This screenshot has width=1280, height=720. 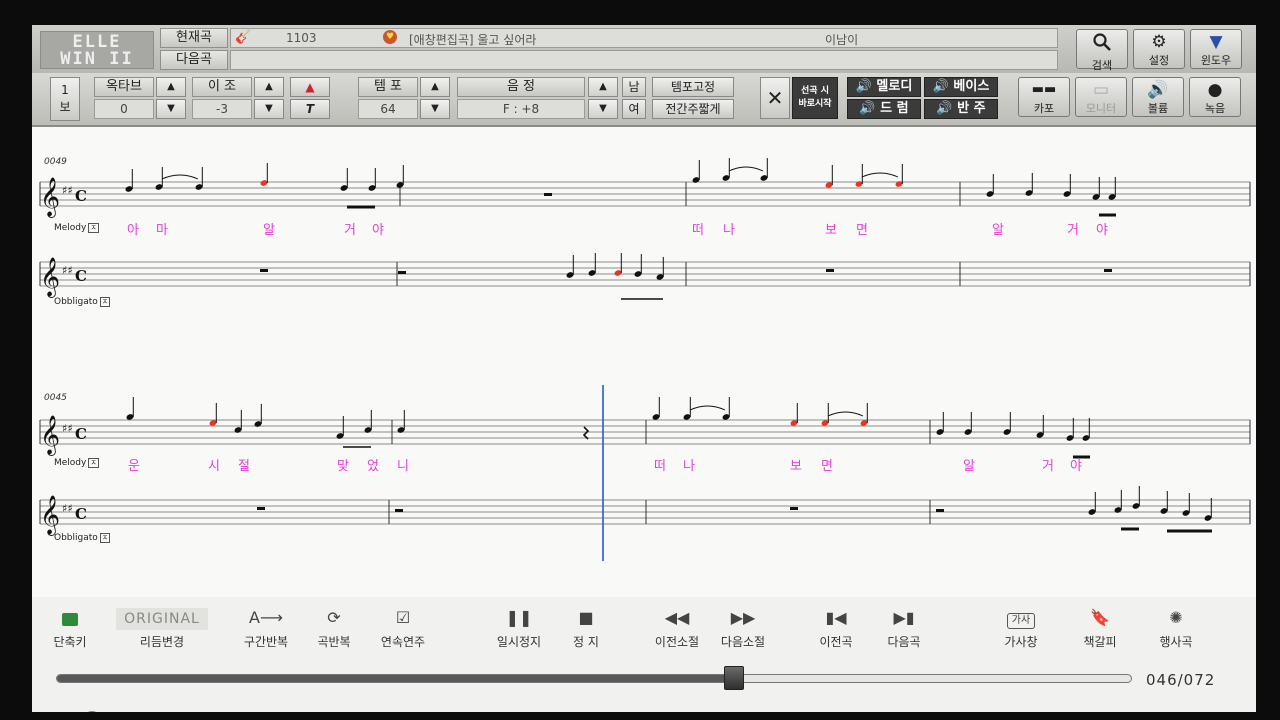 I want to click on song-title: [애창편집곡] 울고 싶어라, so click(x=473, y=40).